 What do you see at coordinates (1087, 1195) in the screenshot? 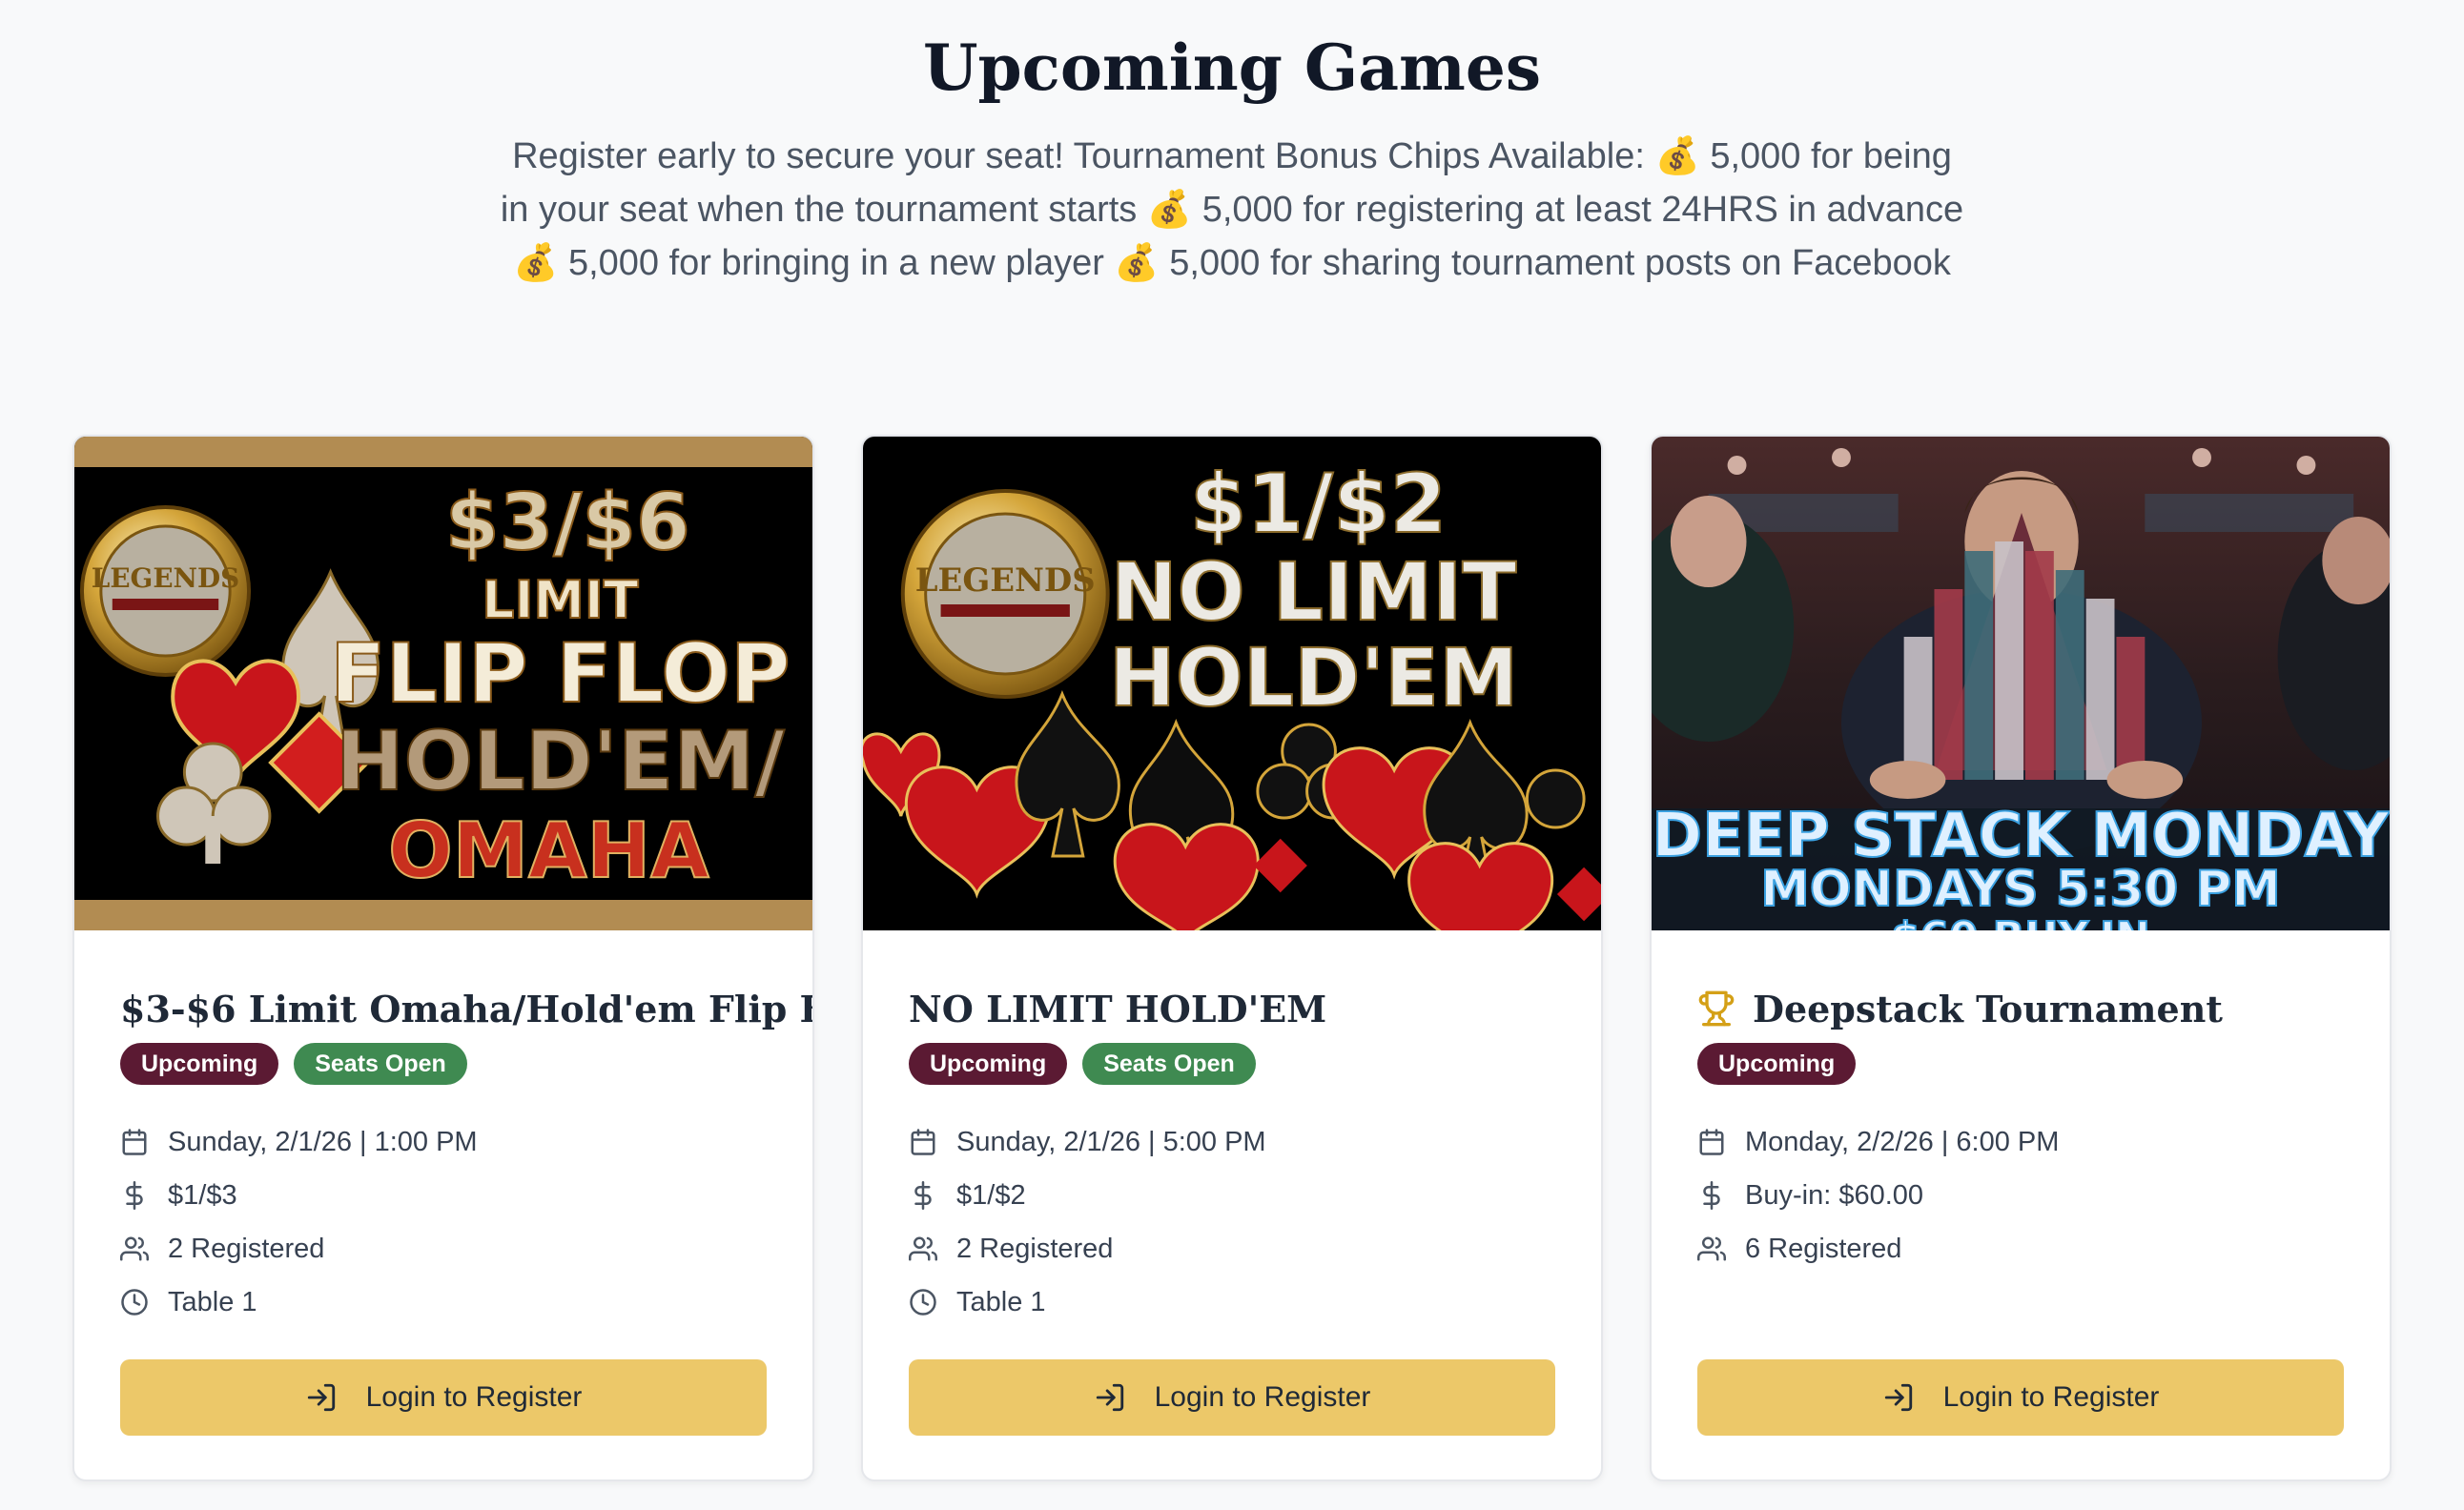
I see `game-stakes: $1/$2` at bounding box center [1087, 1195].